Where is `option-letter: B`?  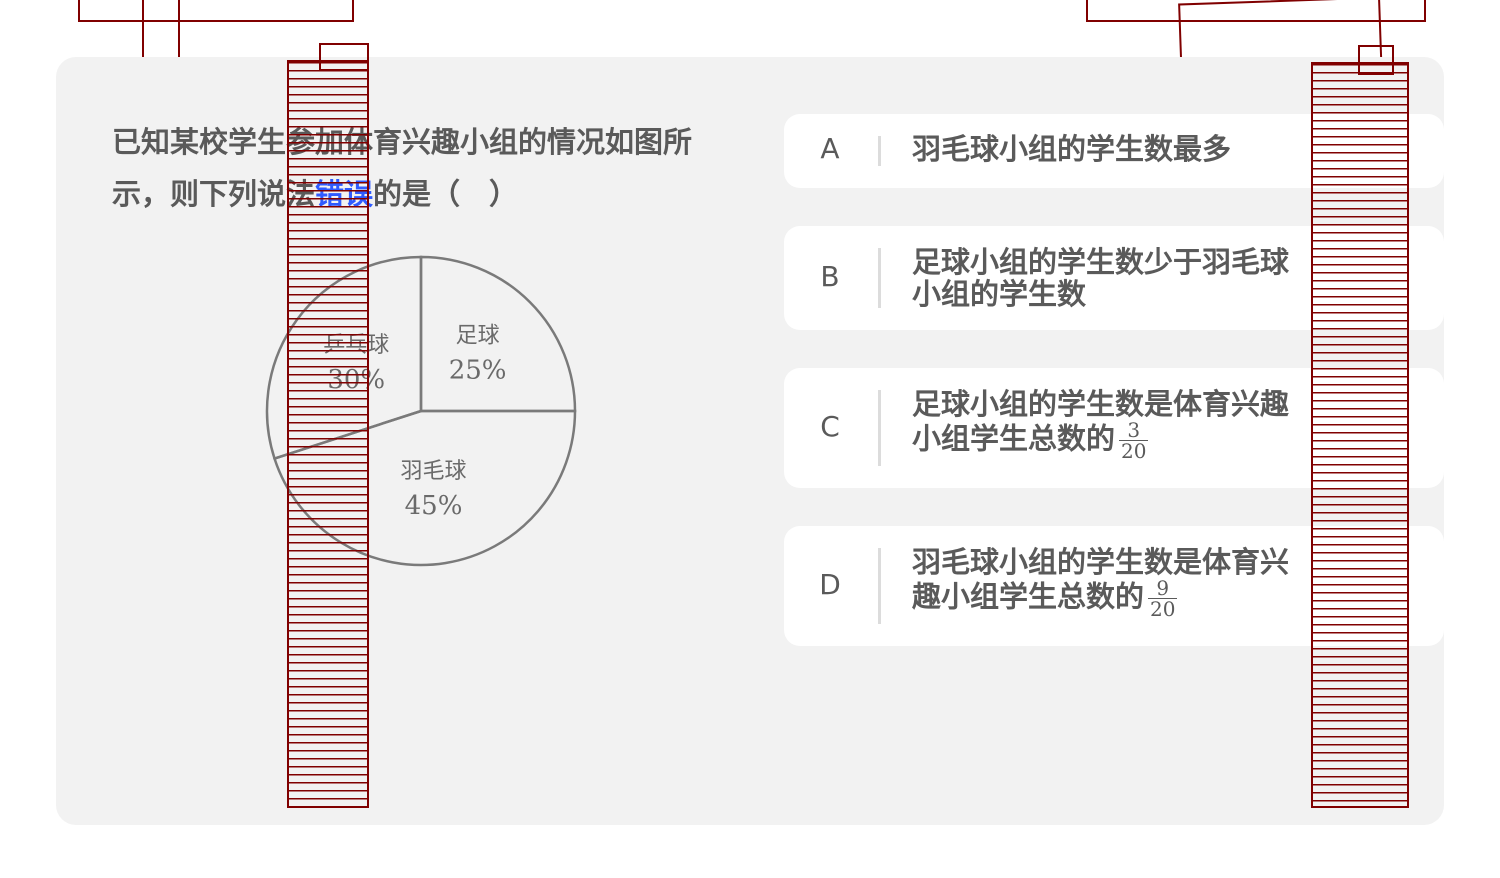
option-letter: B is located at coordinates (830, 276).